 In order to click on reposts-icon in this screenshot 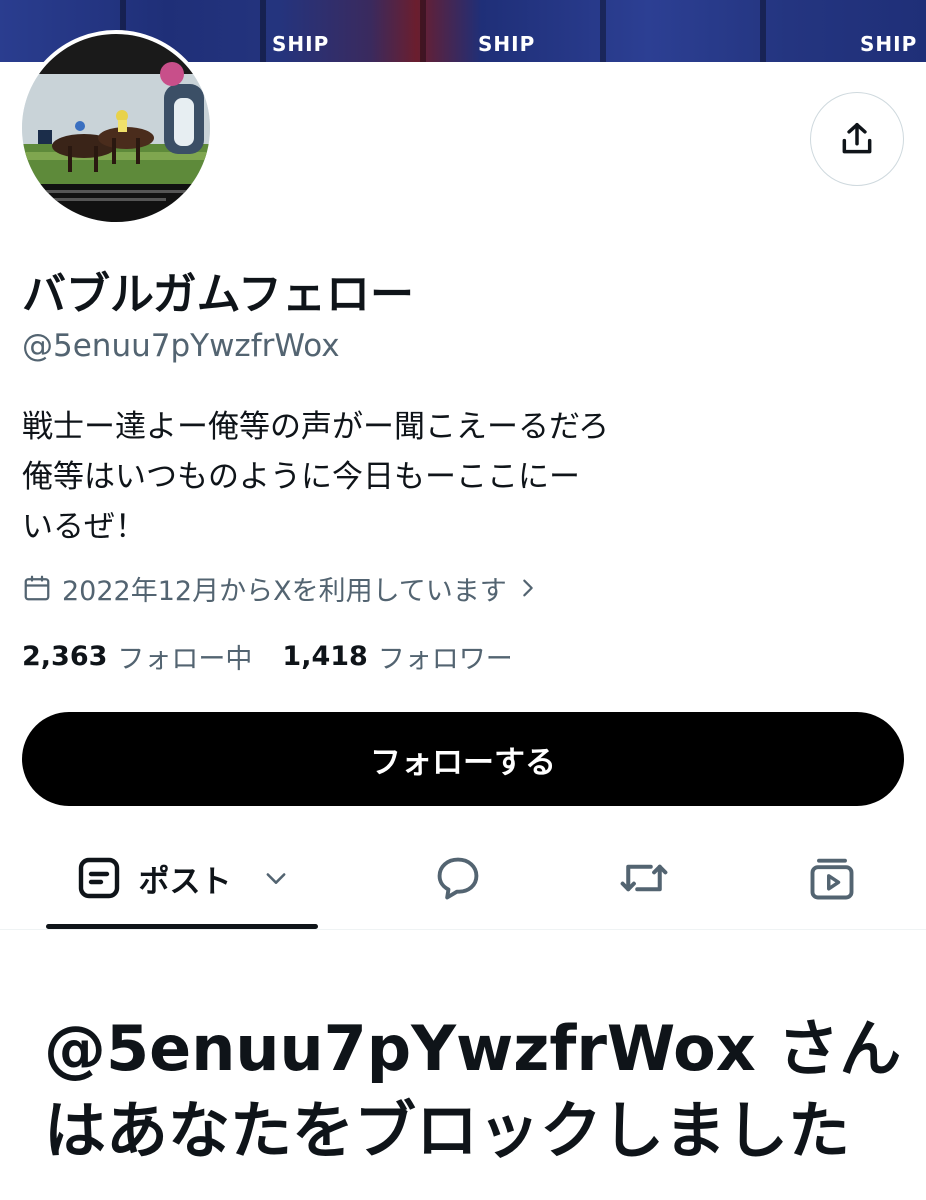, I will do `click(644, 878)`.